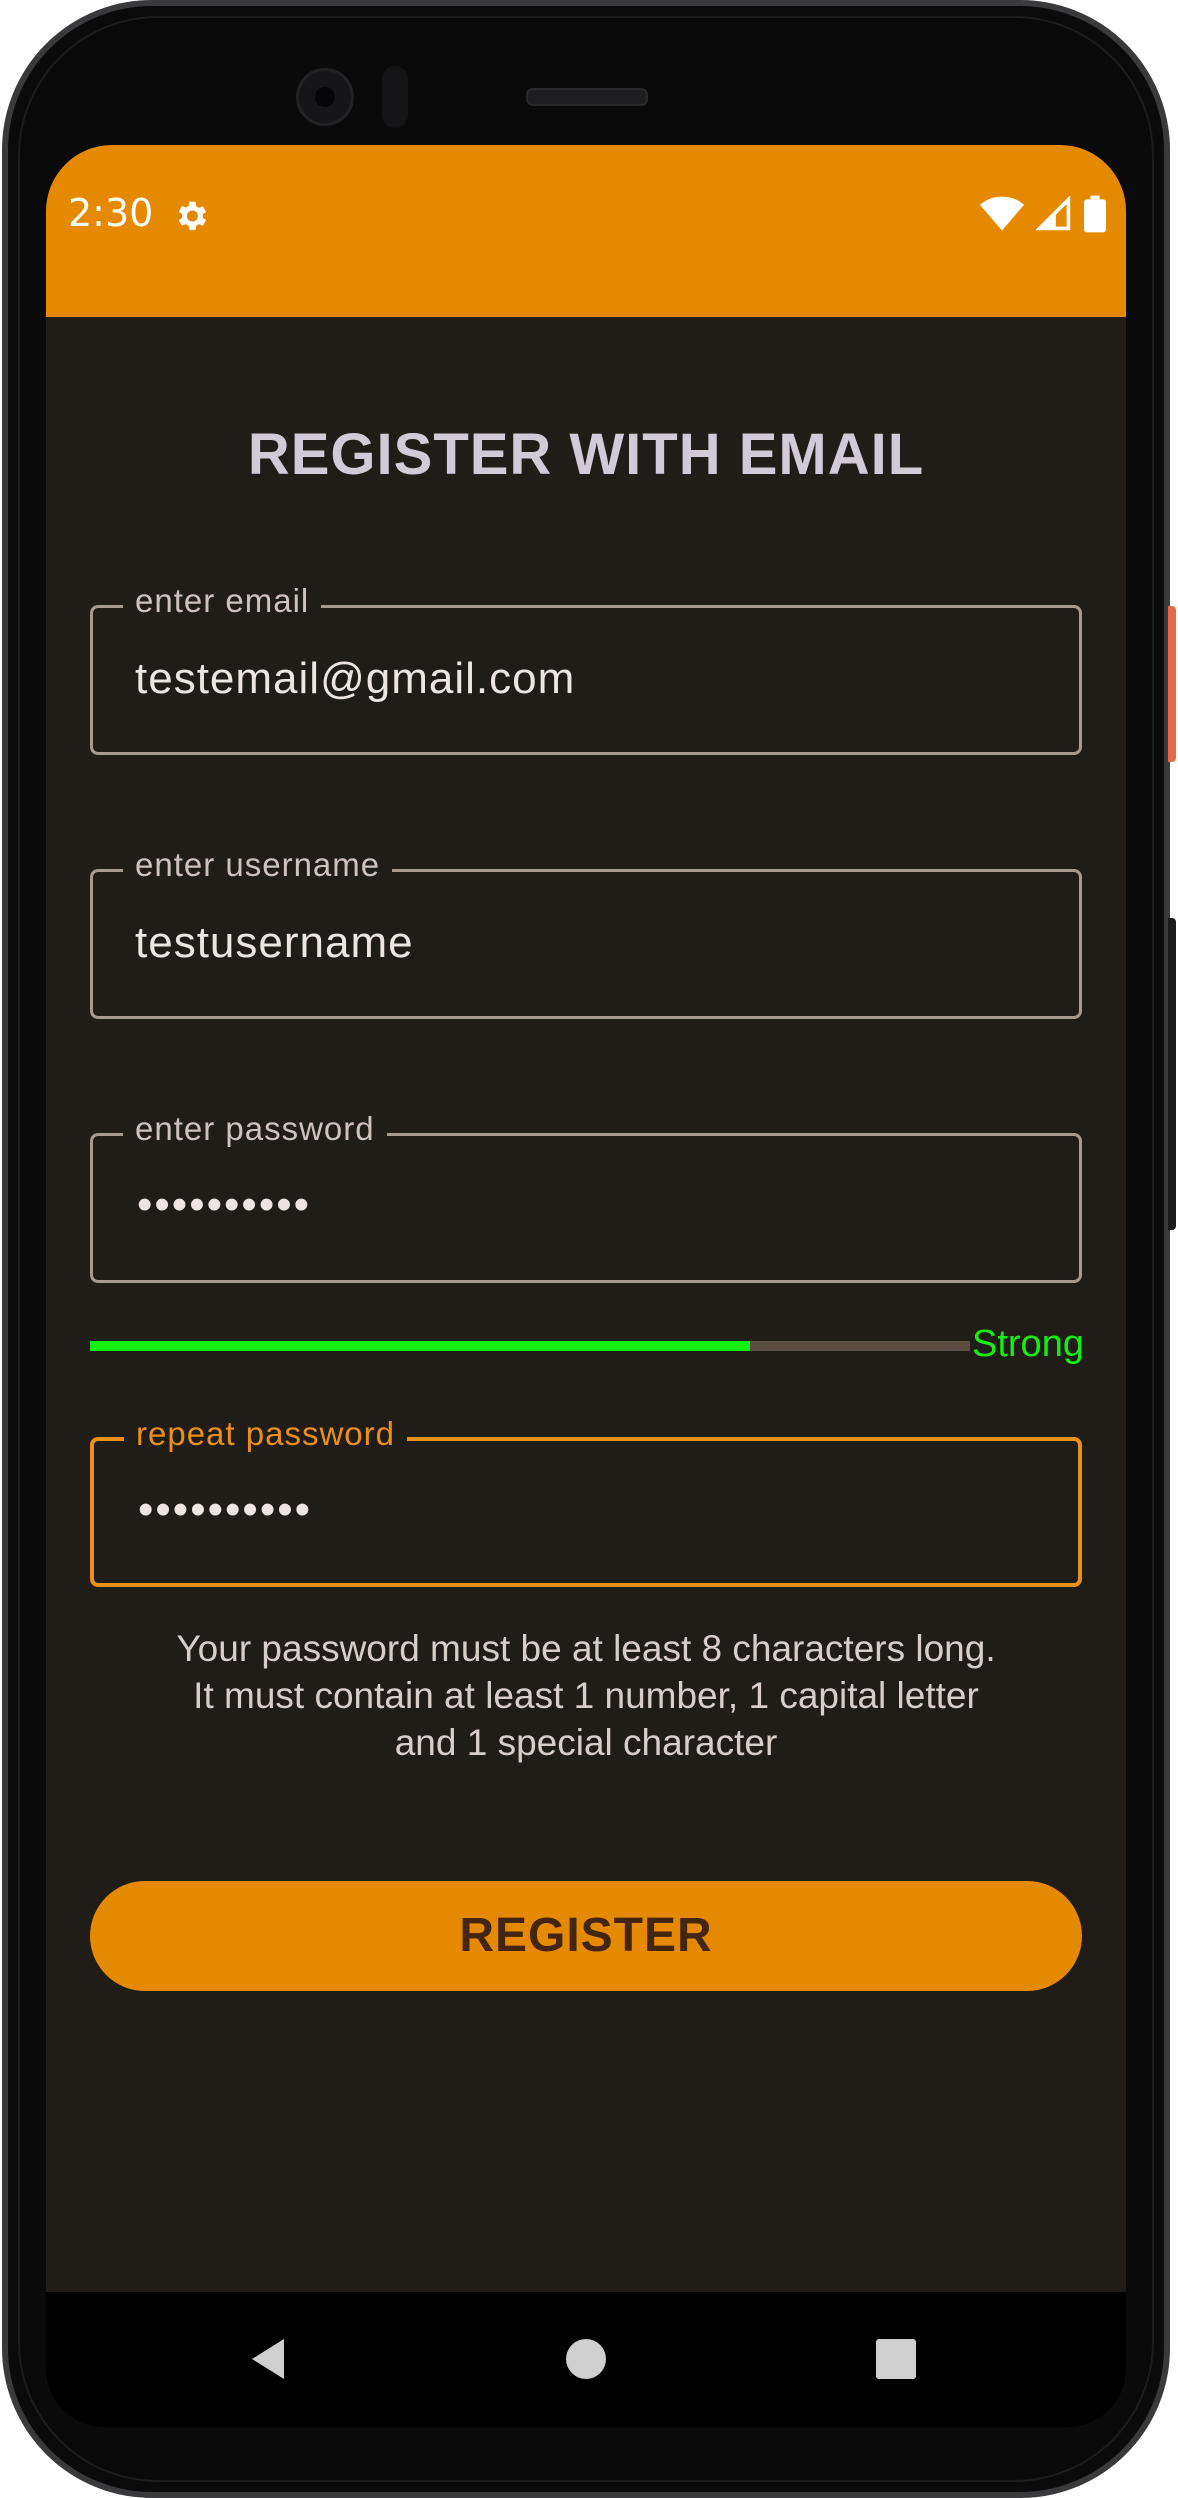  What do you see at coordinates (192, 215) in the screenshot?
I see `gear-icon` at bounding box center [192, 215].